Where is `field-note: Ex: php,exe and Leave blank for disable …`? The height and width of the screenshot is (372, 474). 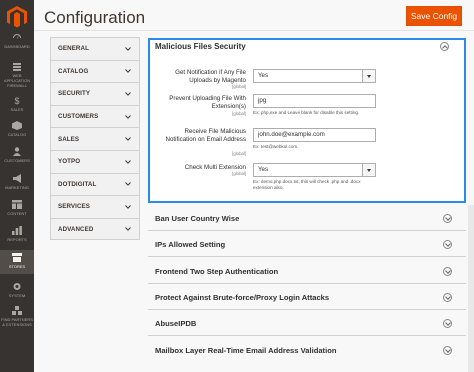 field-note: Ex: php,exe and Leave blank for disable … is located at coordinates (306, 112).